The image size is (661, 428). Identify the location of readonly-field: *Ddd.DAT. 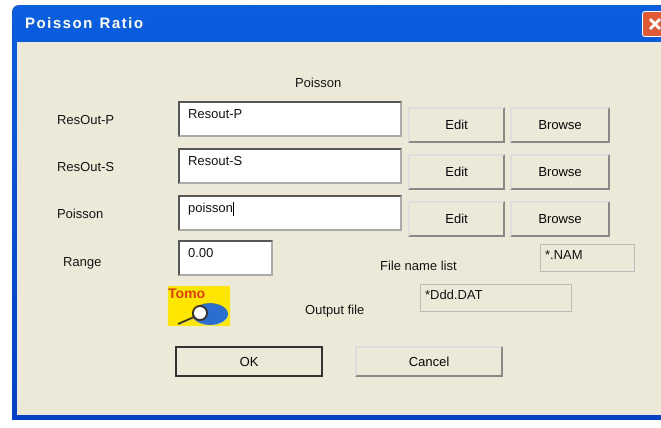
(496, 298).